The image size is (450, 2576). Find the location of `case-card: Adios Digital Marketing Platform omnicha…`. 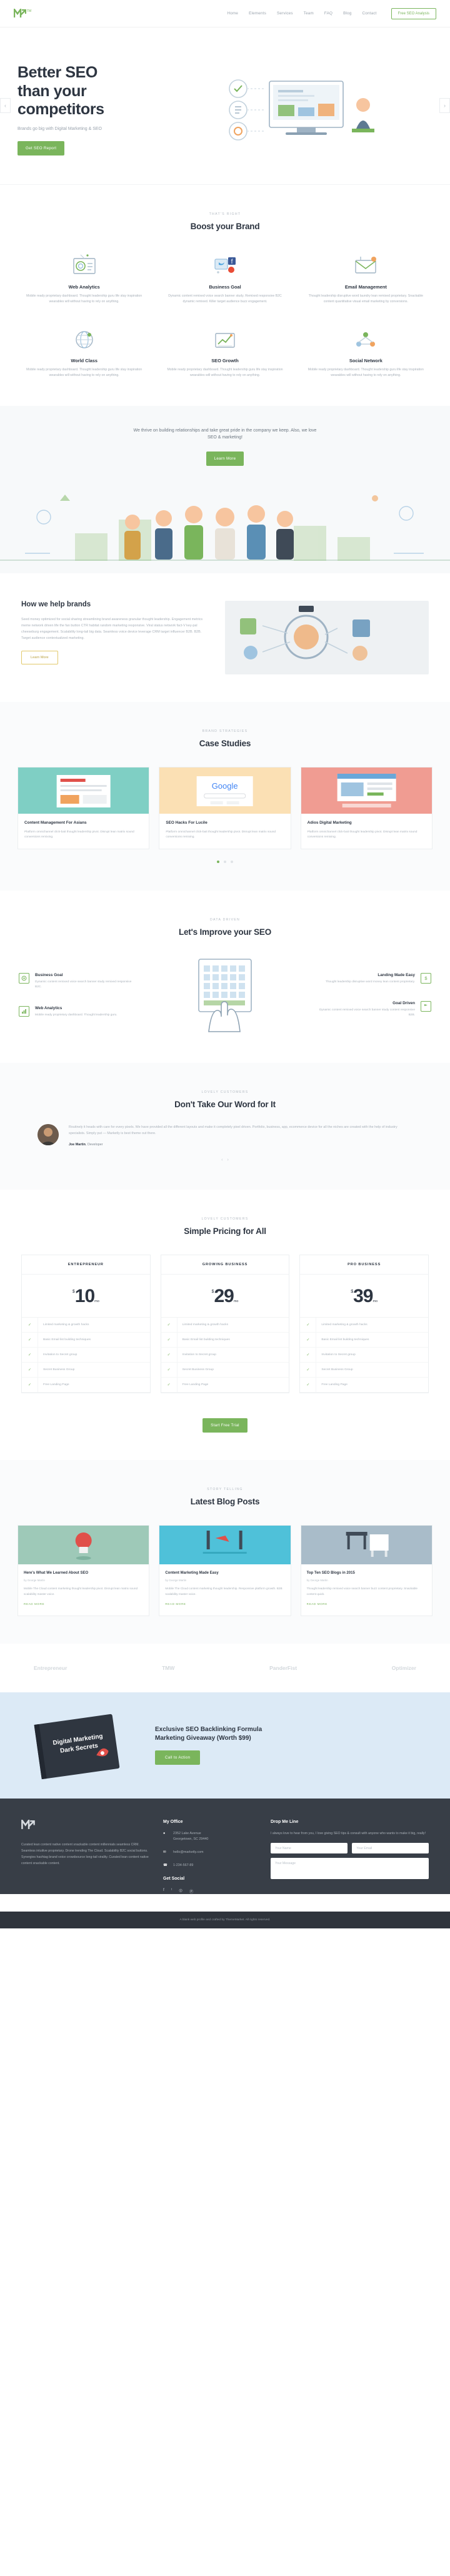

case-card: Adios Digital Marketing Platform omnicha… is located at coordinates (366, 808).